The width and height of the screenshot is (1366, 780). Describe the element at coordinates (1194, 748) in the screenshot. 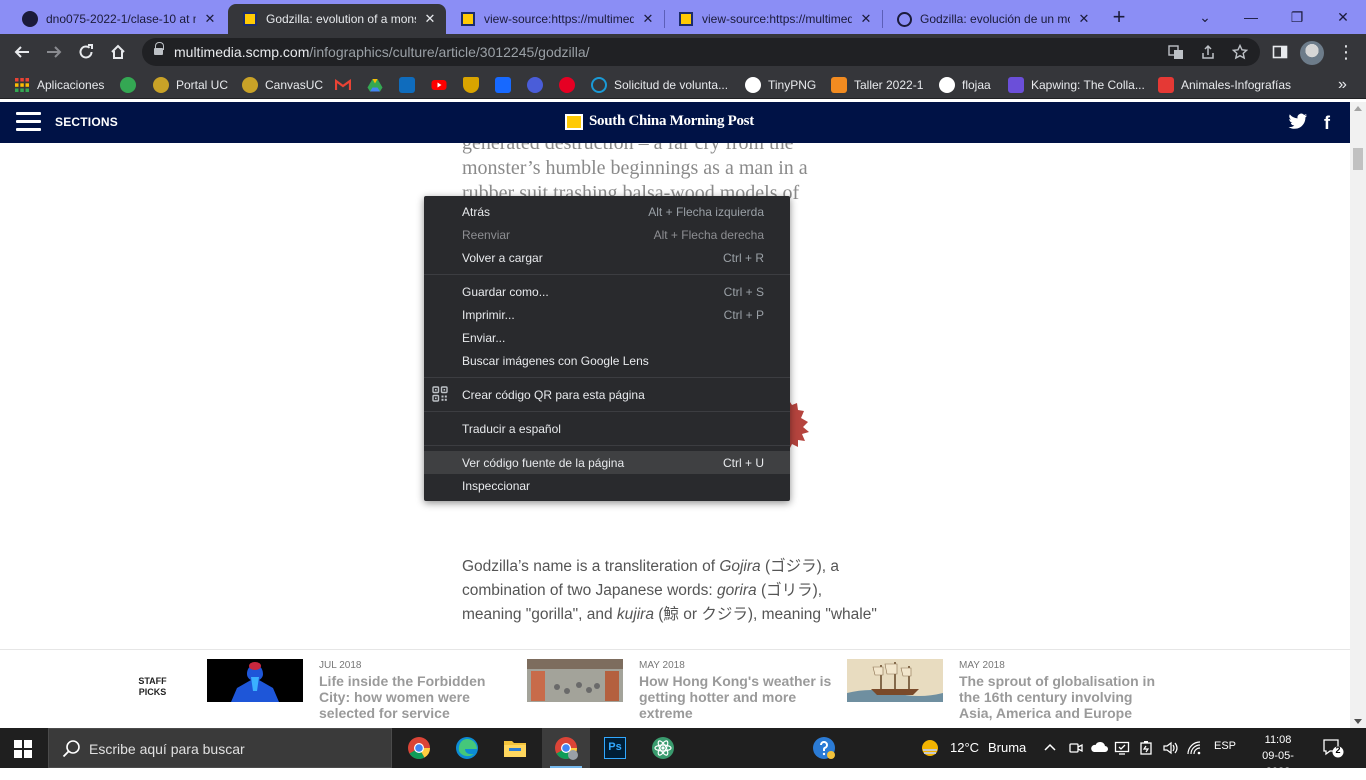

I see `wifi-icon` at that location.